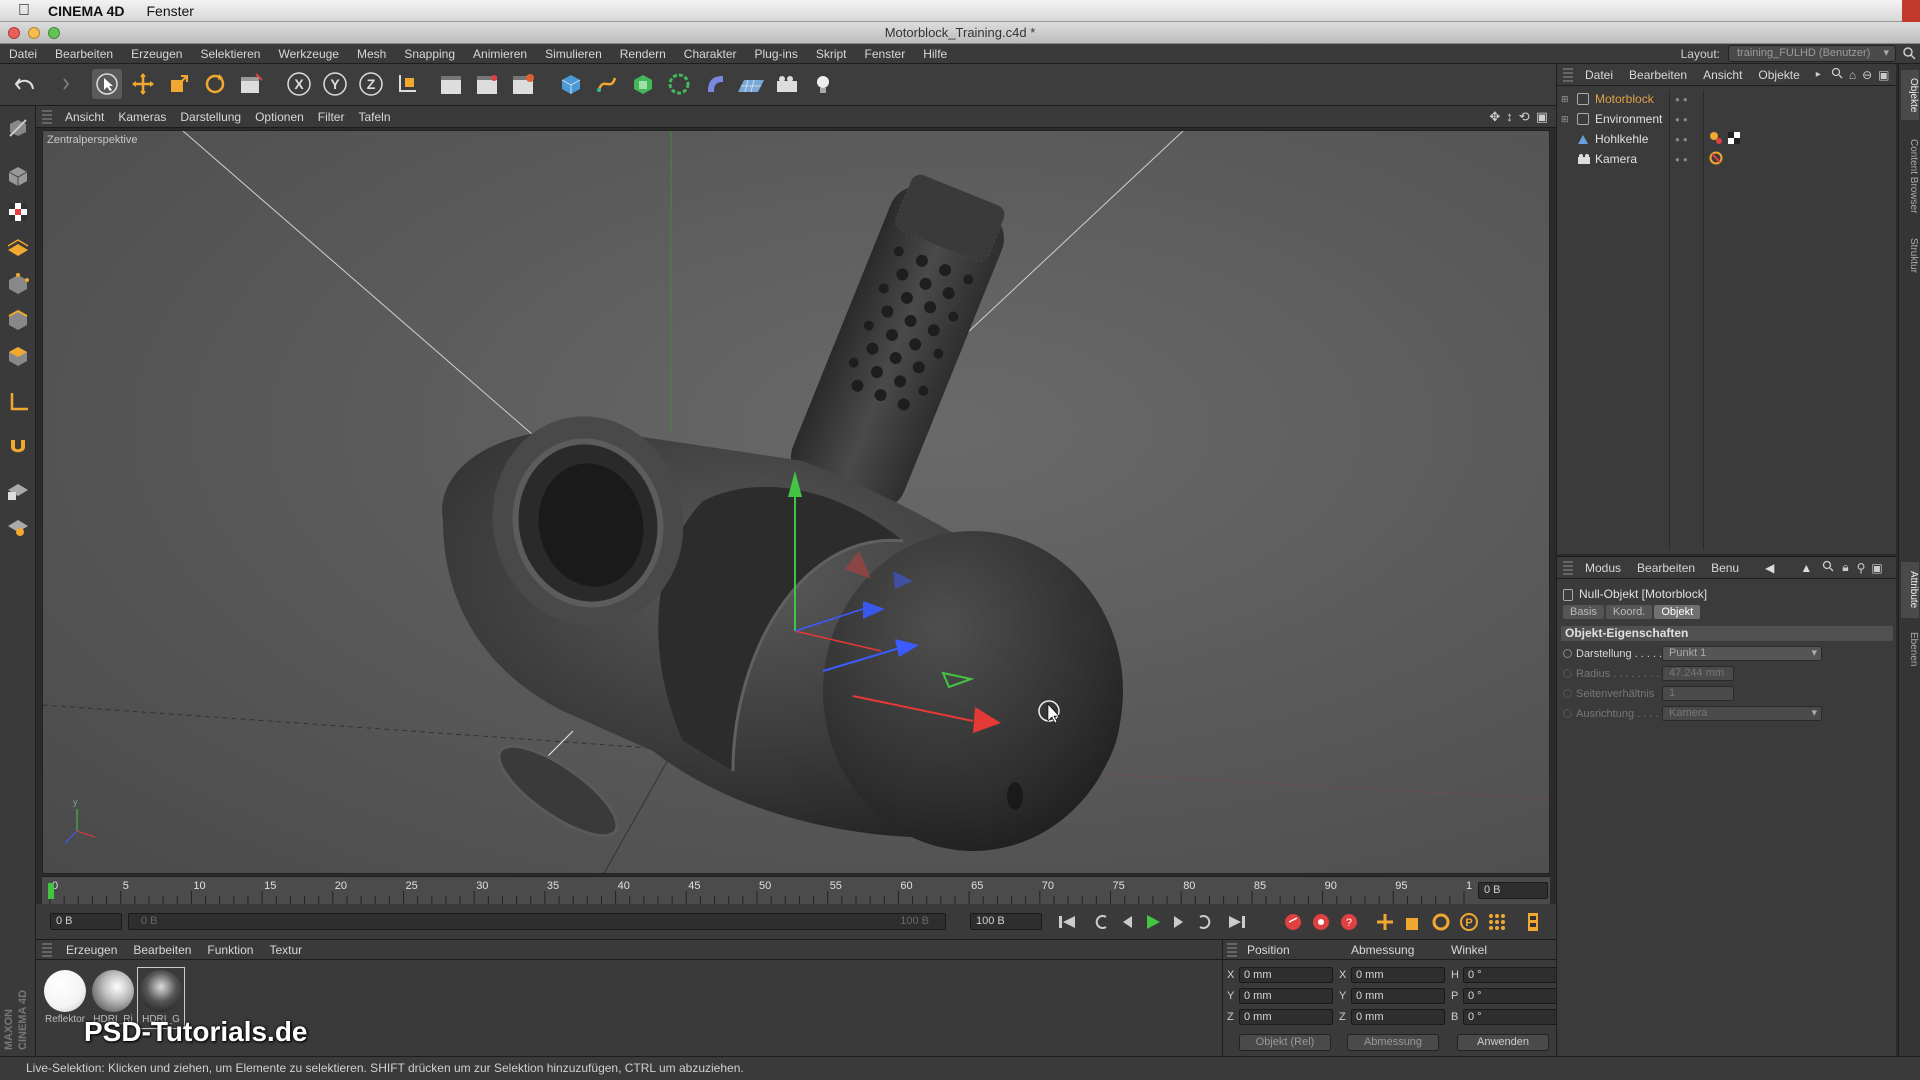 Image resolution: width=1920 pixels, height=1080 pixels. Describe the element at coordinates (1852, 75) in the screenshot. I see `home-icon: ⌂` at that location.